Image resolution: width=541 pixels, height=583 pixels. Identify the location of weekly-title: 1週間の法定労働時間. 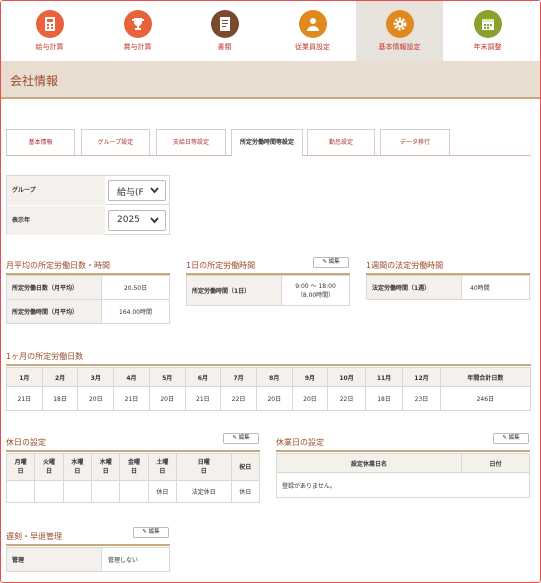
(405, 265).